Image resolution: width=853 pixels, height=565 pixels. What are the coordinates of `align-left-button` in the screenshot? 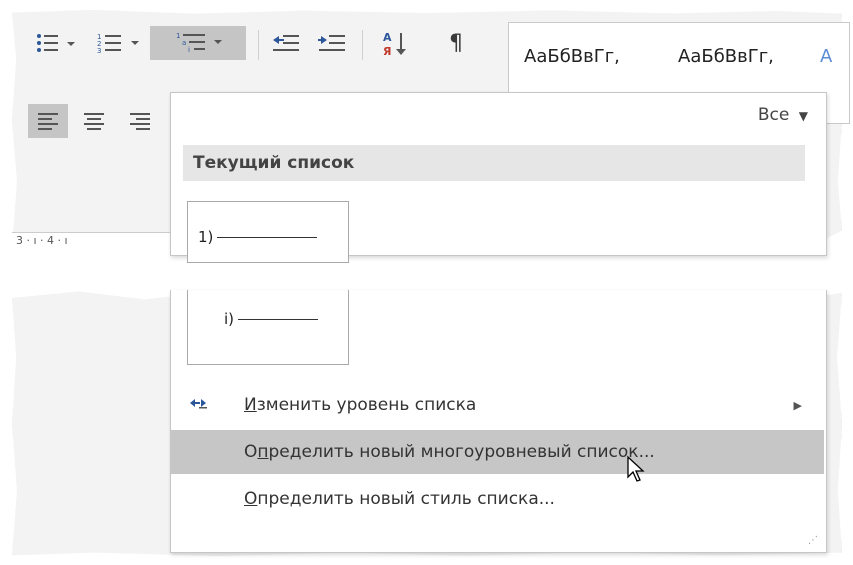 It's located at (48, 121).